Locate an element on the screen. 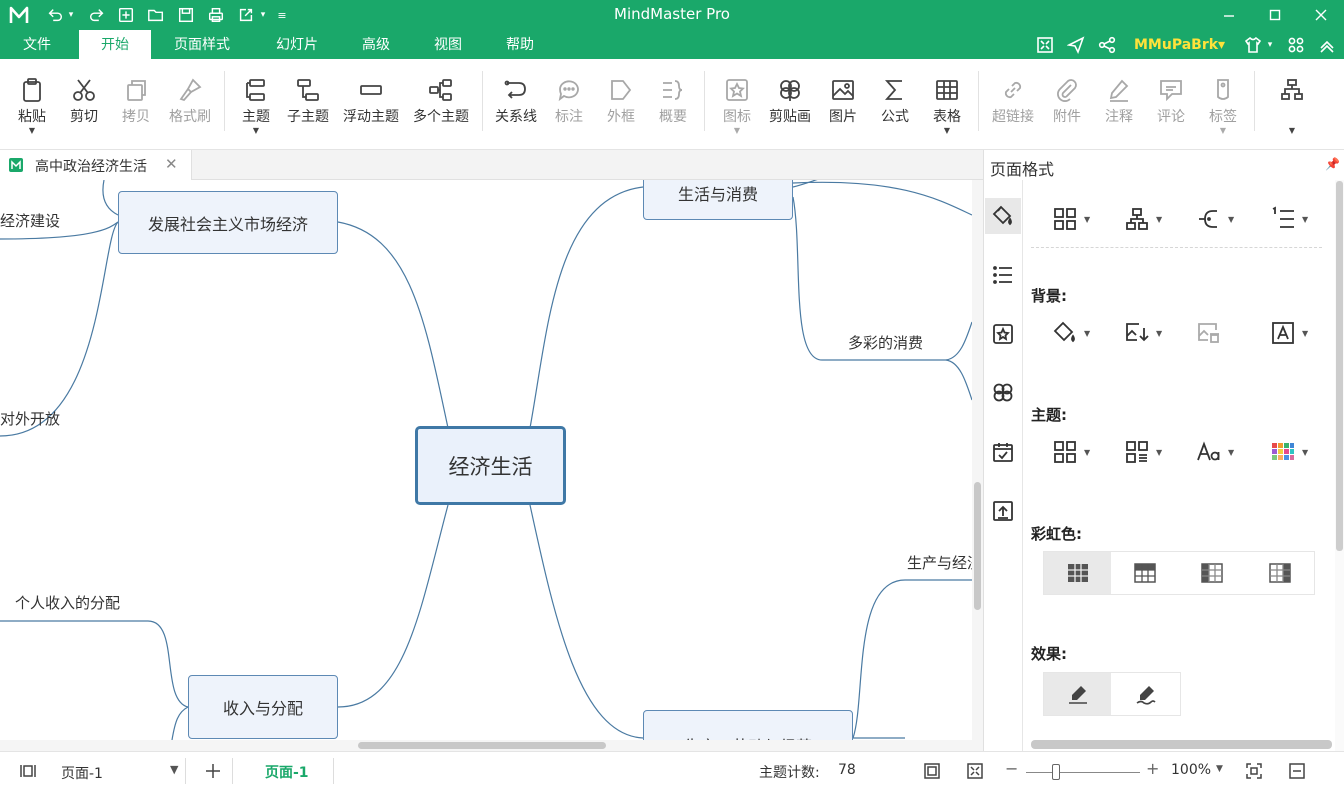 This screenshot has height=788, width=1344. tab-slides: 幻灯片 is located at coordinates (297, 44).